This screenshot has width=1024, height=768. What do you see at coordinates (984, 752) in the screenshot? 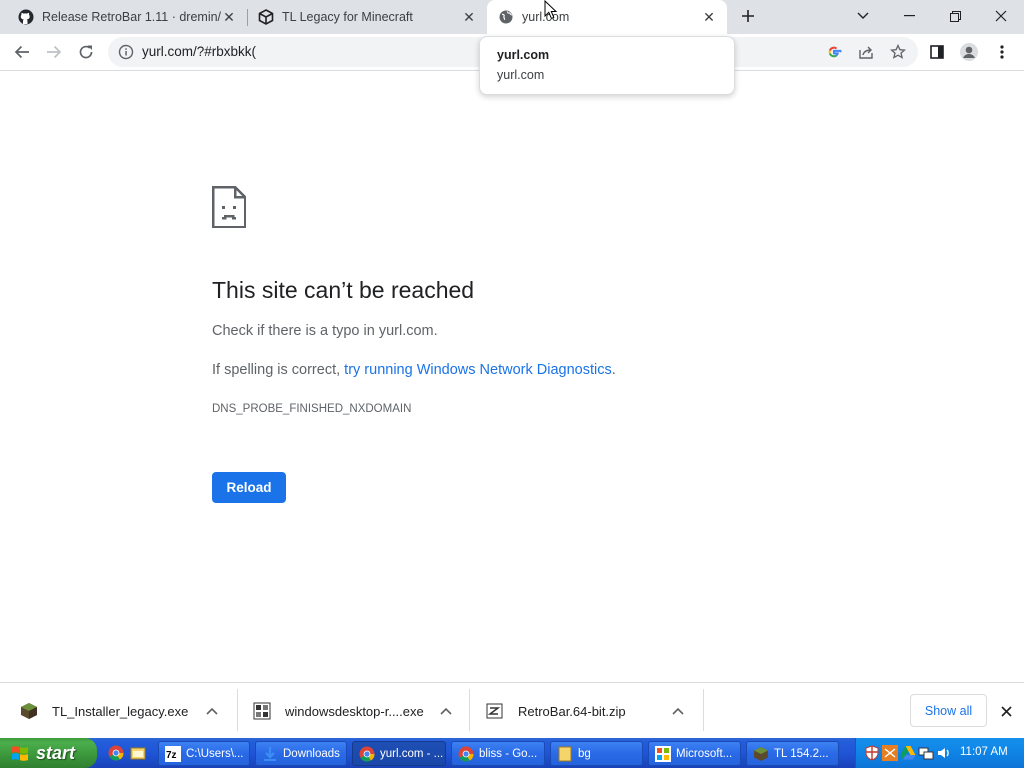
I see `clock: 11:07 AM` at bounding box center [984, 752].